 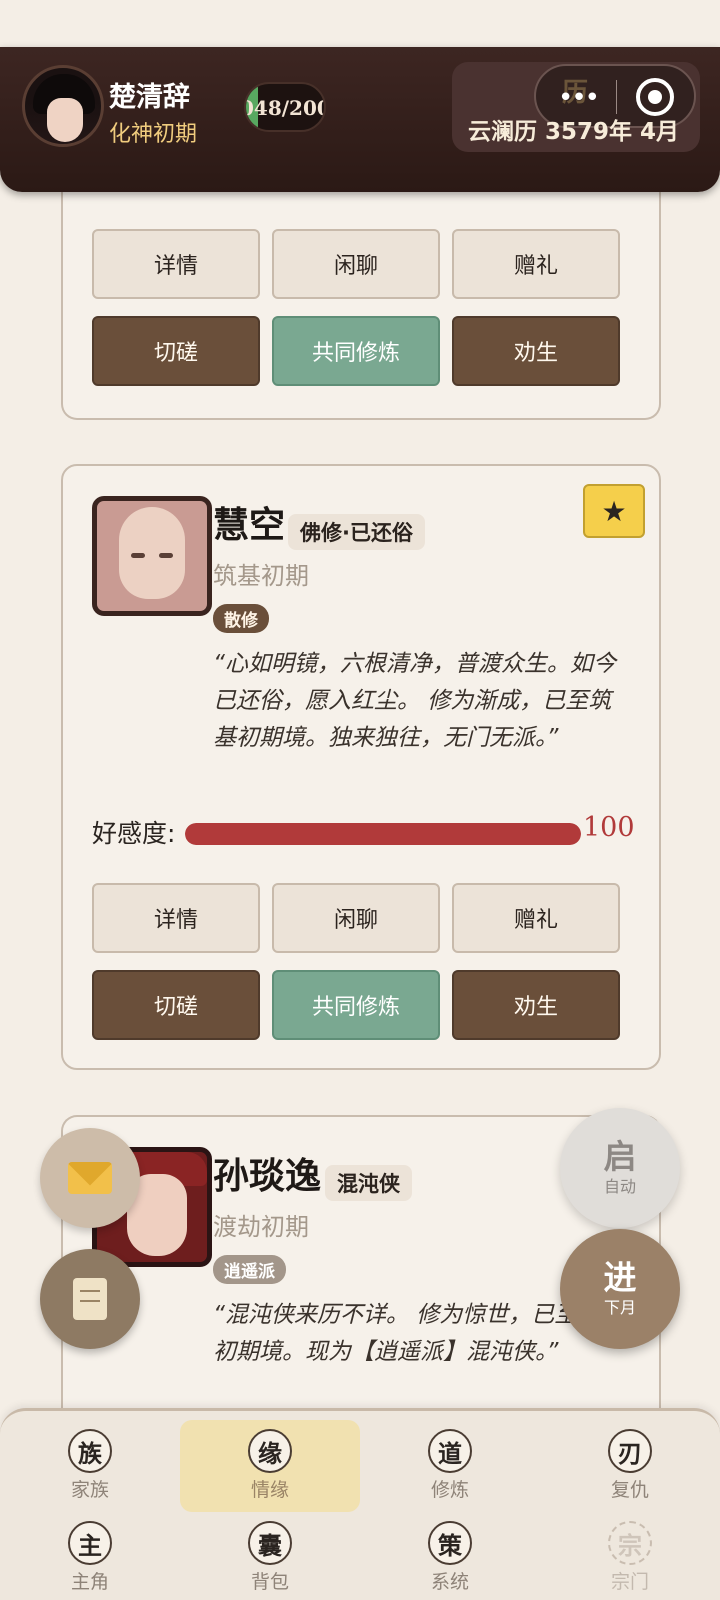 I want to click on nav-sect: 宗 宗门, so click(x=630, y=1555).